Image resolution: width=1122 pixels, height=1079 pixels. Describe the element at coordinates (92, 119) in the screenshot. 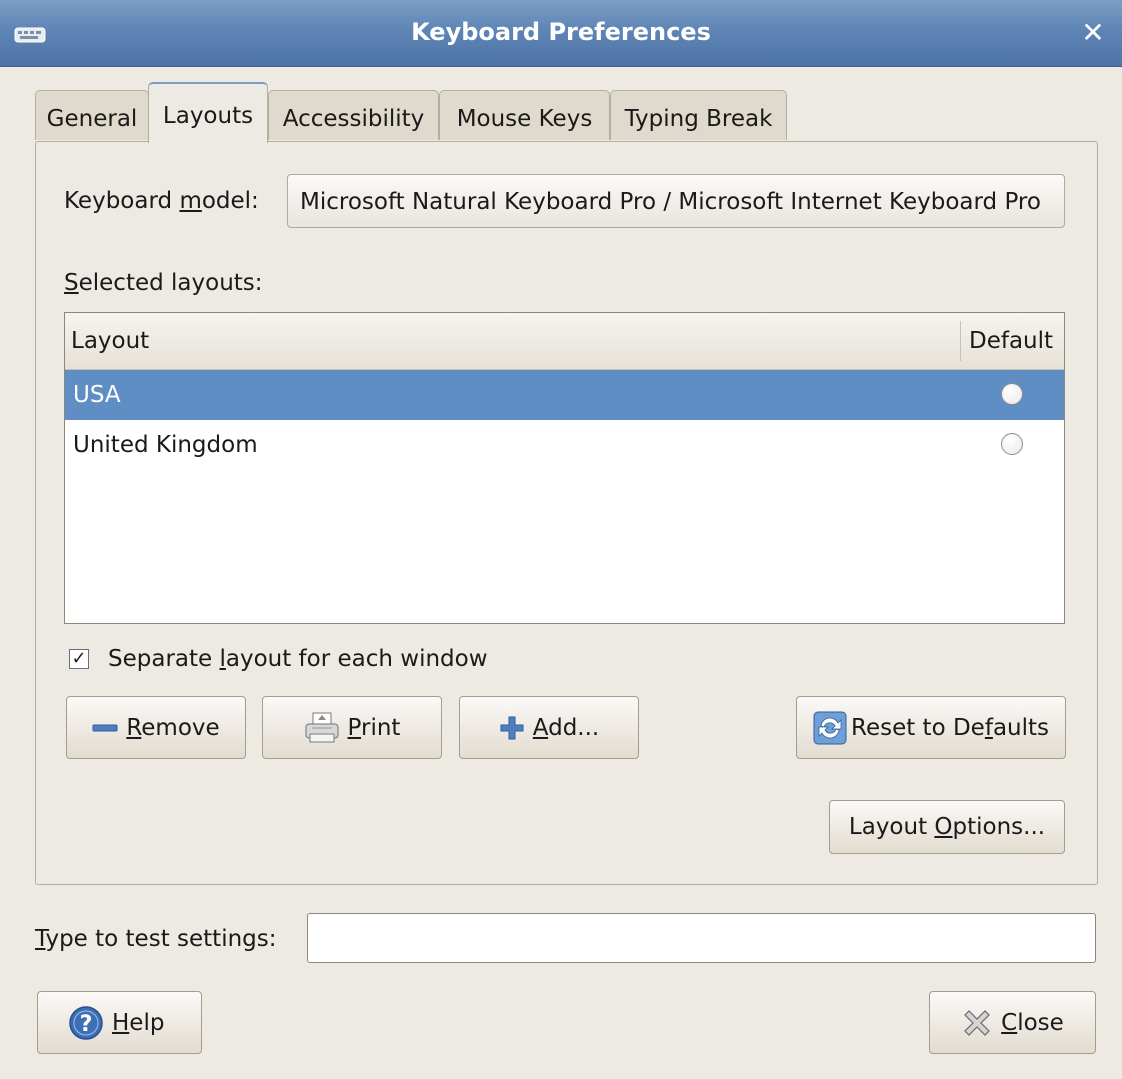

I see `tab-label: General` at that location.